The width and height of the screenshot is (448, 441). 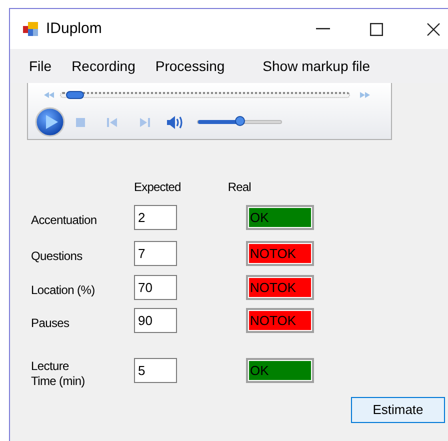 I want to click on input-field: 7, so click(x=155, y=253).